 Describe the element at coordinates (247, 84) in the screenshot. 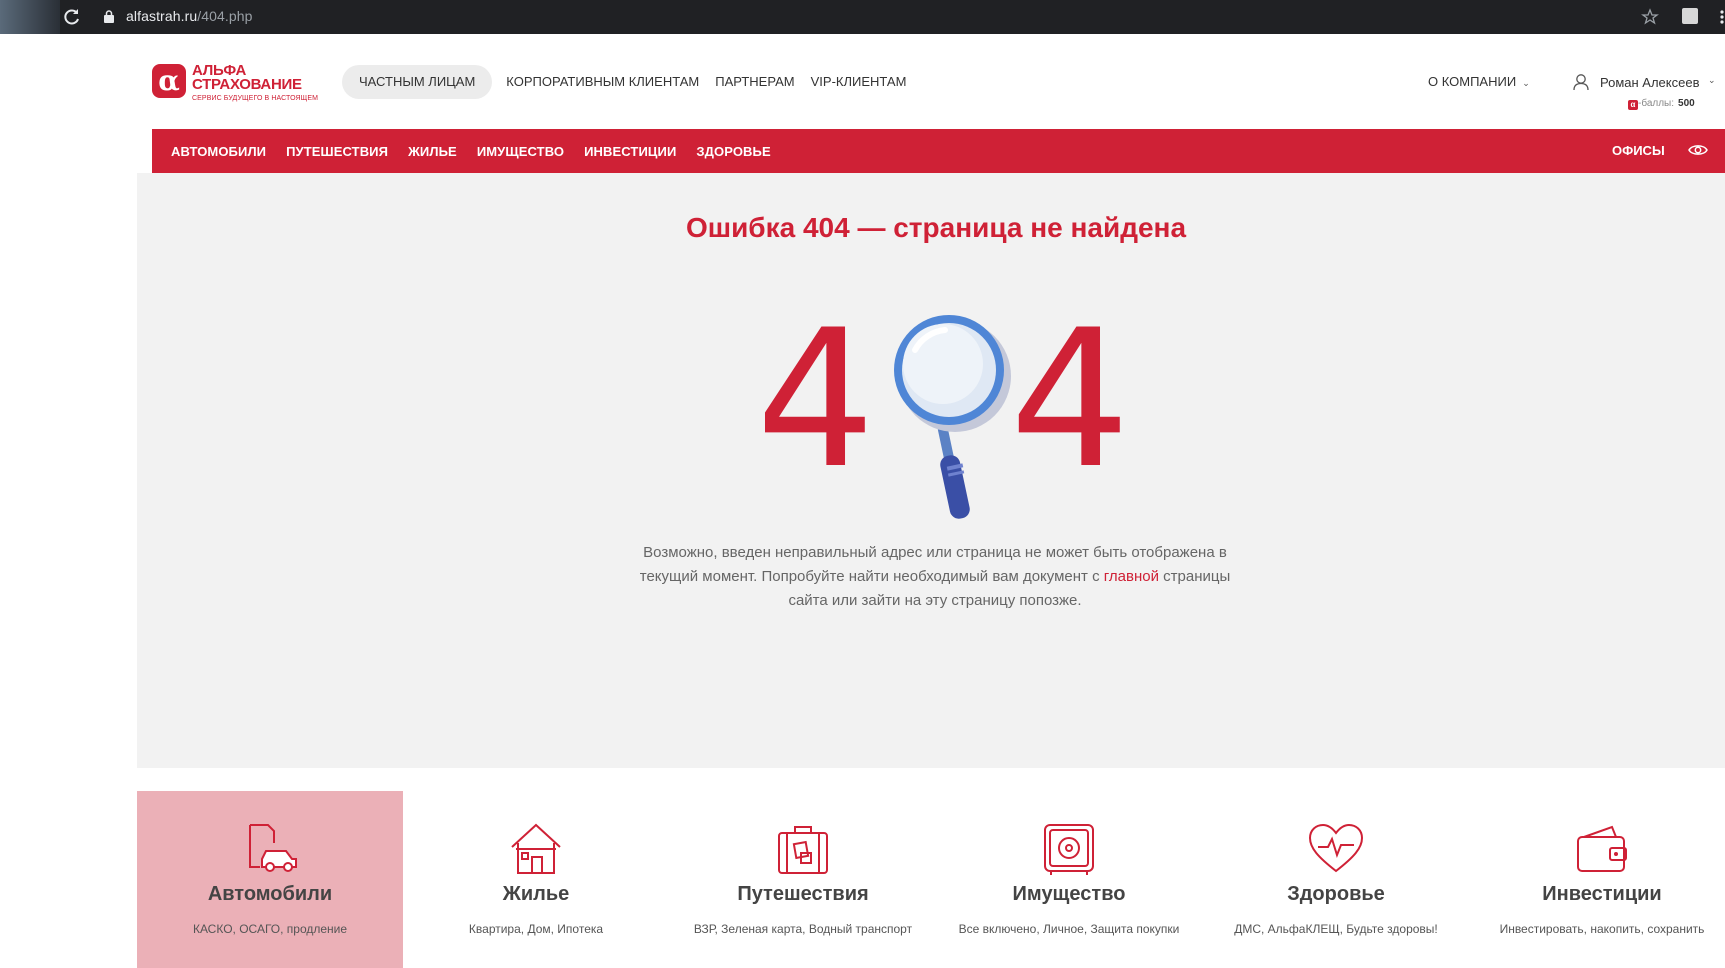

I see `logo-line2: СТРАХОВАНИЕ` at that location.